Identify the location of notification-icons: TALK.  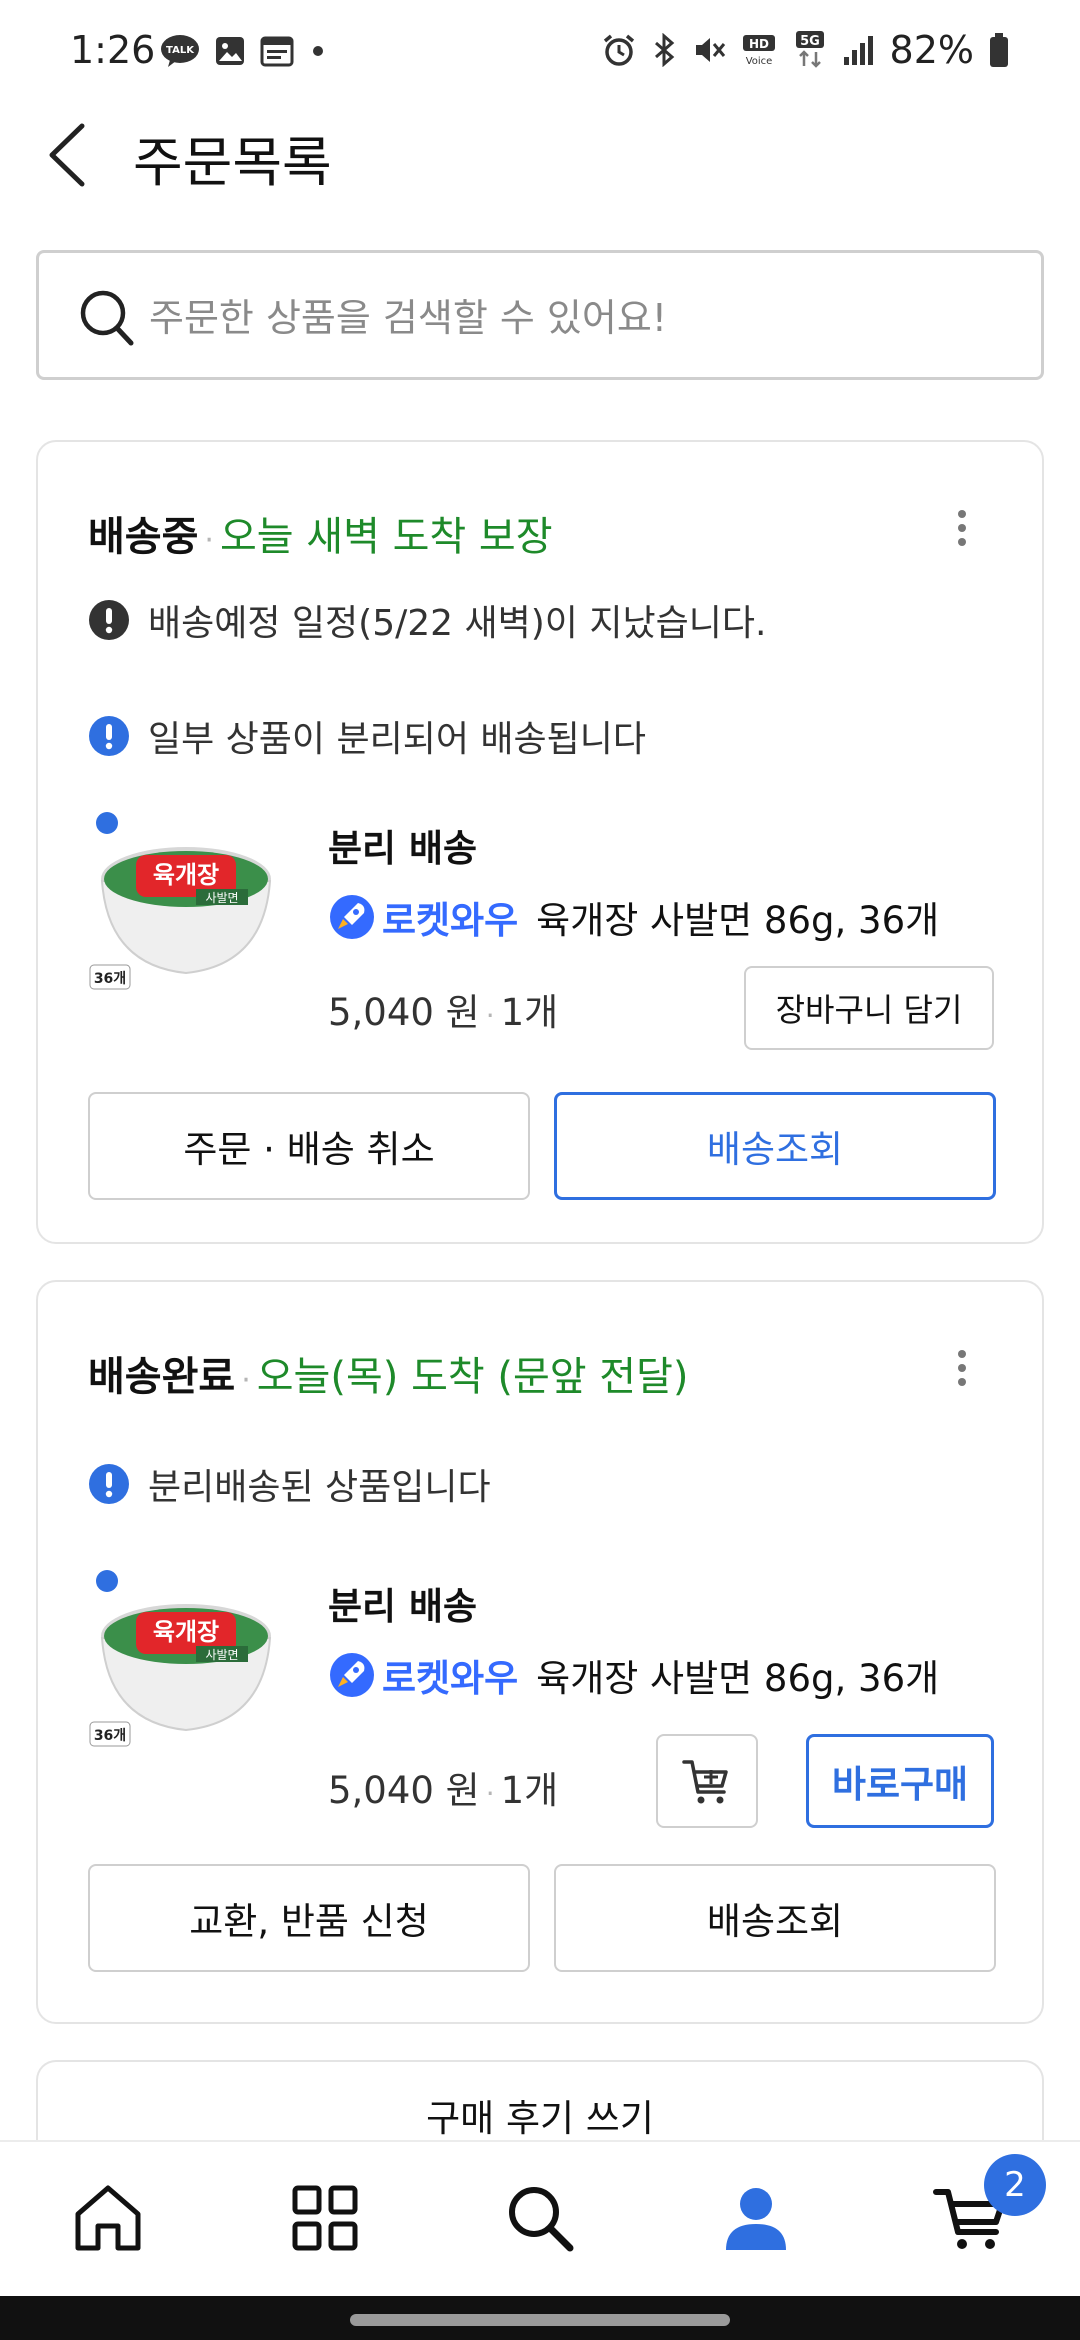
(244, 51).